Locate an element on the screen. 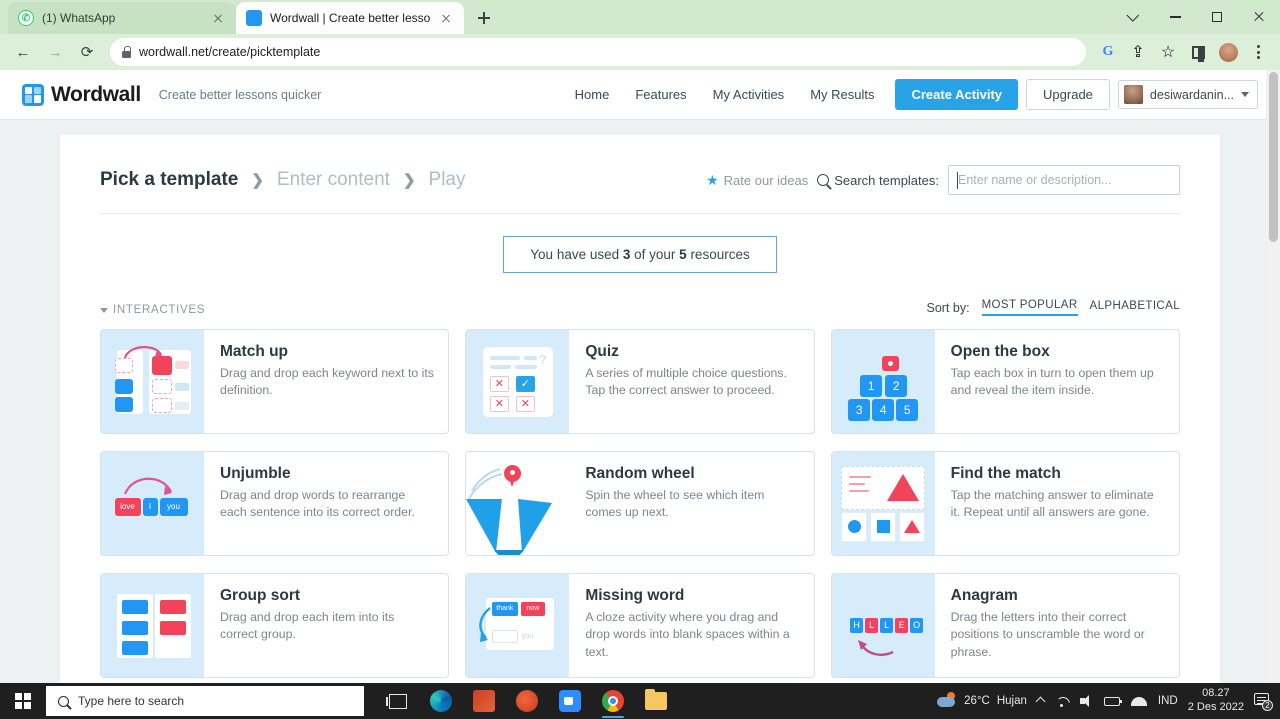 The height and width of the screenshot is (719, 1280). missing-word-icon: thank now you is located at coordinates (518, 625).